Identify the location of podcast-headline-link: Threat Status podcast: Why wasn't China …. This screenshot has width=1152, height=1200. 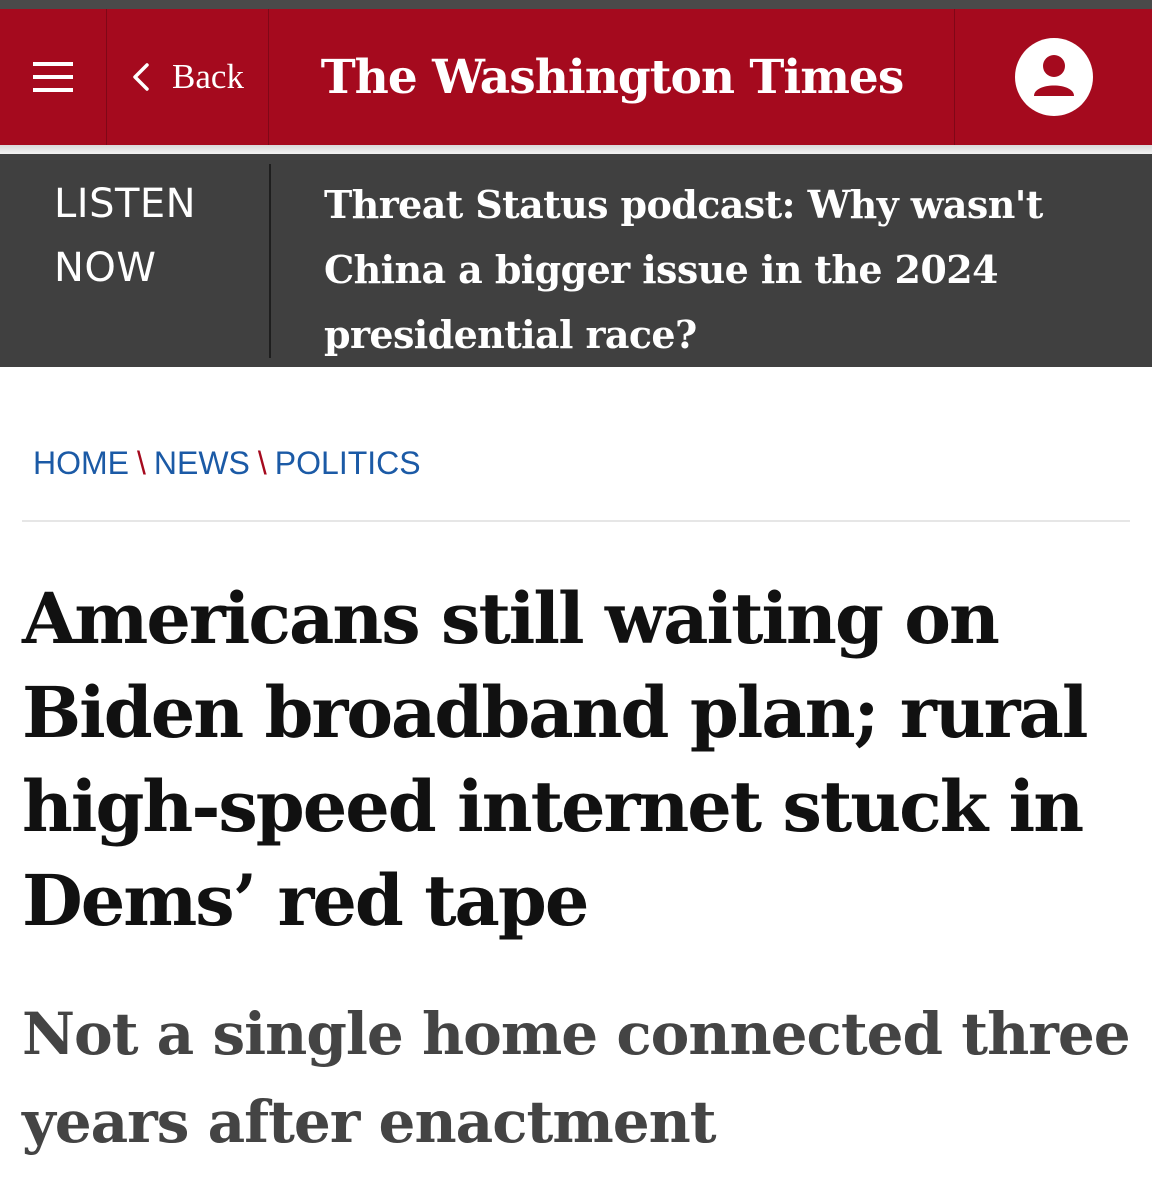
(736, 269).